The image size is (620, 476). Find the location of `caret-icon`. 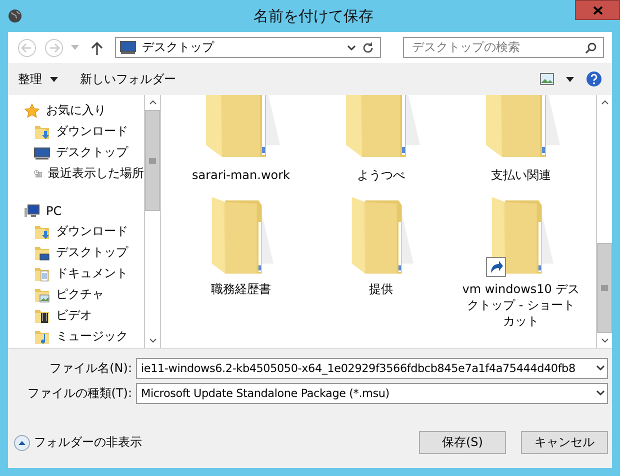

caret-icon is located at coordinates (75, 47).